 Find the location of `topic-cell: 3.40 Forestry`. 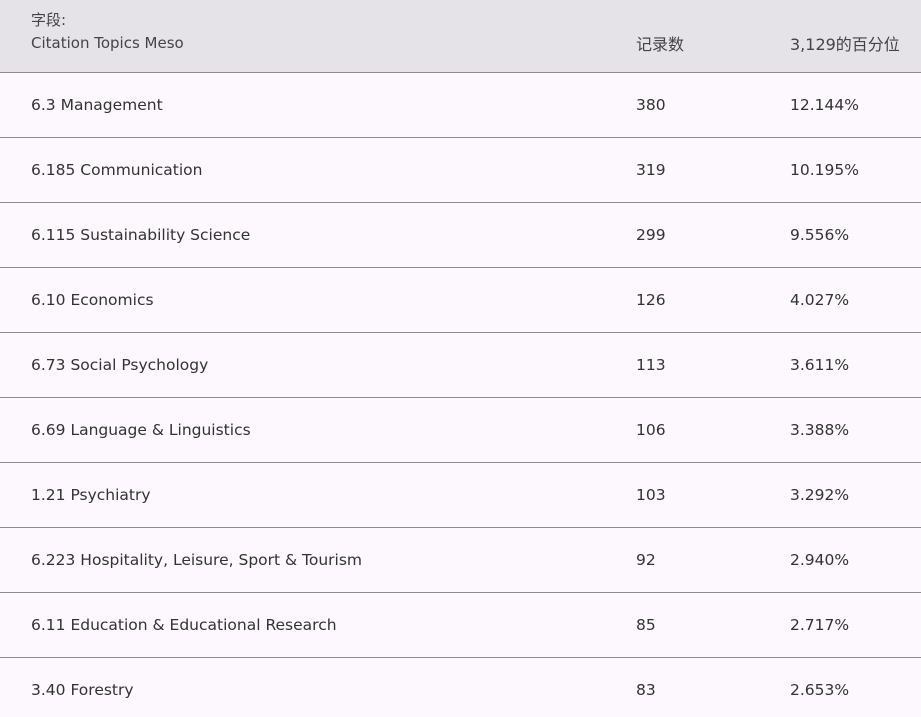

topic-cell: 3.40 Forestry is located at coordinates (82, 690).